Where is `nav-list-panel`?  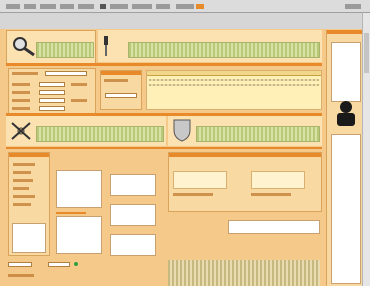
nav-list-panel is located at coordinates (29, 204).